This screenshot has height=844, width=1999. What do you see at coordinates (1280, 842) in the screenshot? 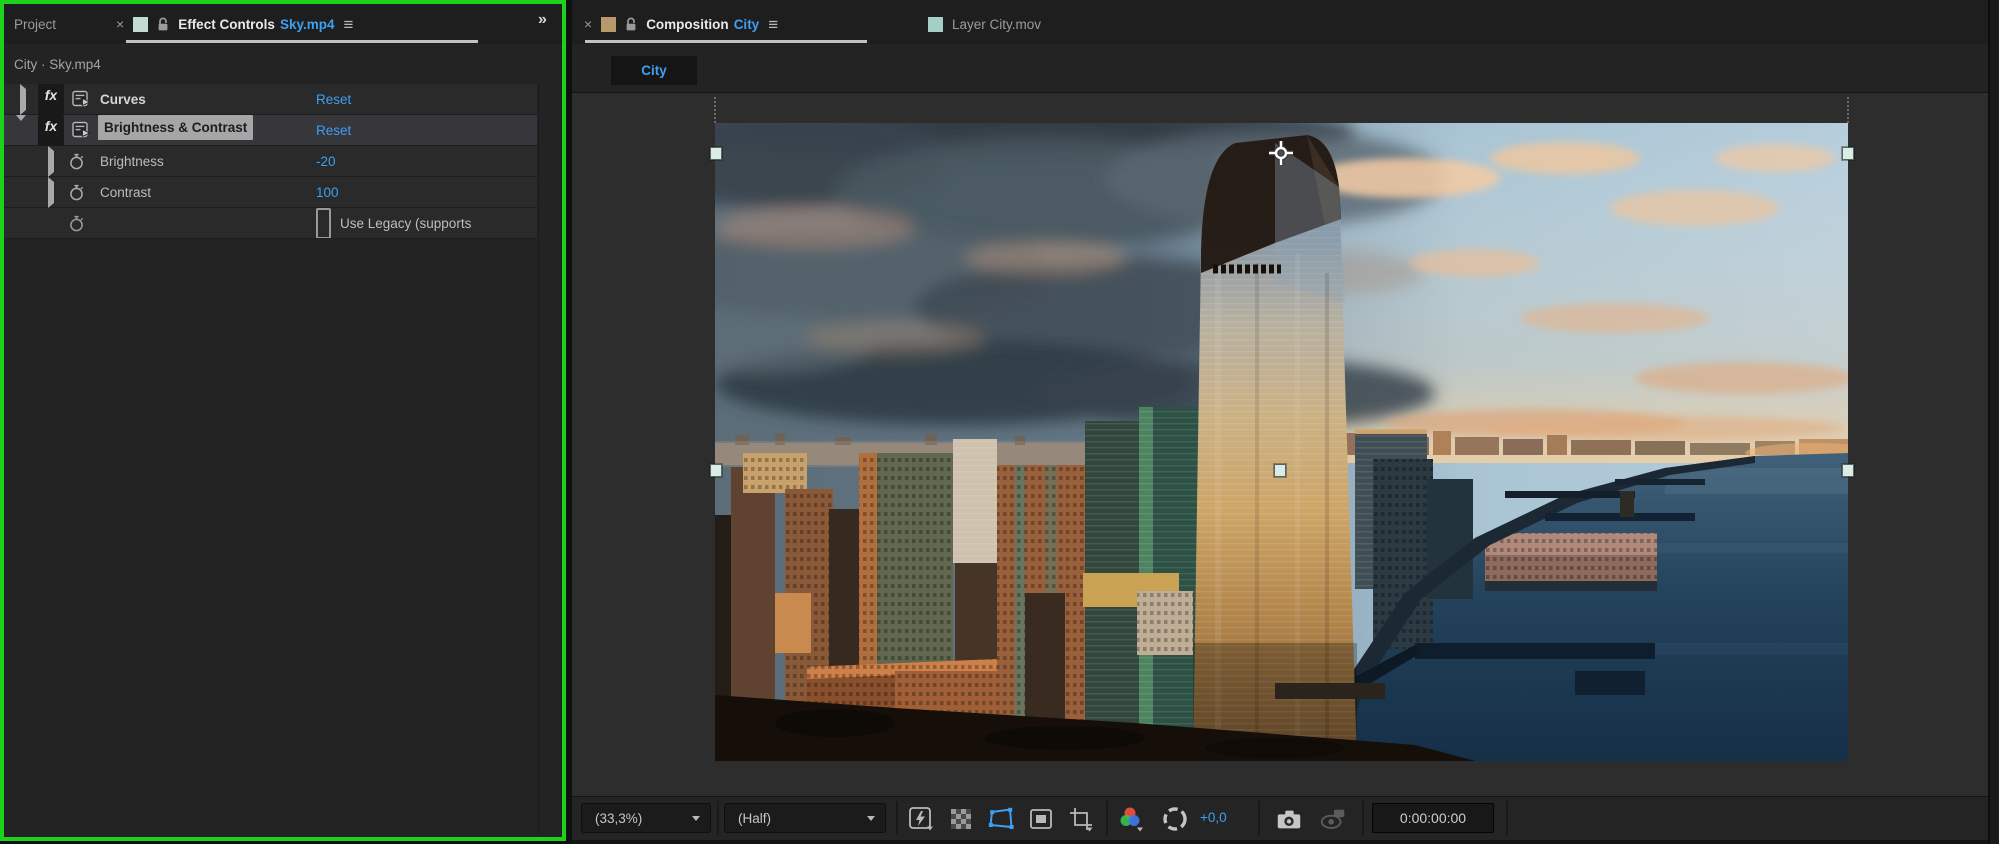
I see `panel-bottom-edge` at bounding box center [1280, 842].